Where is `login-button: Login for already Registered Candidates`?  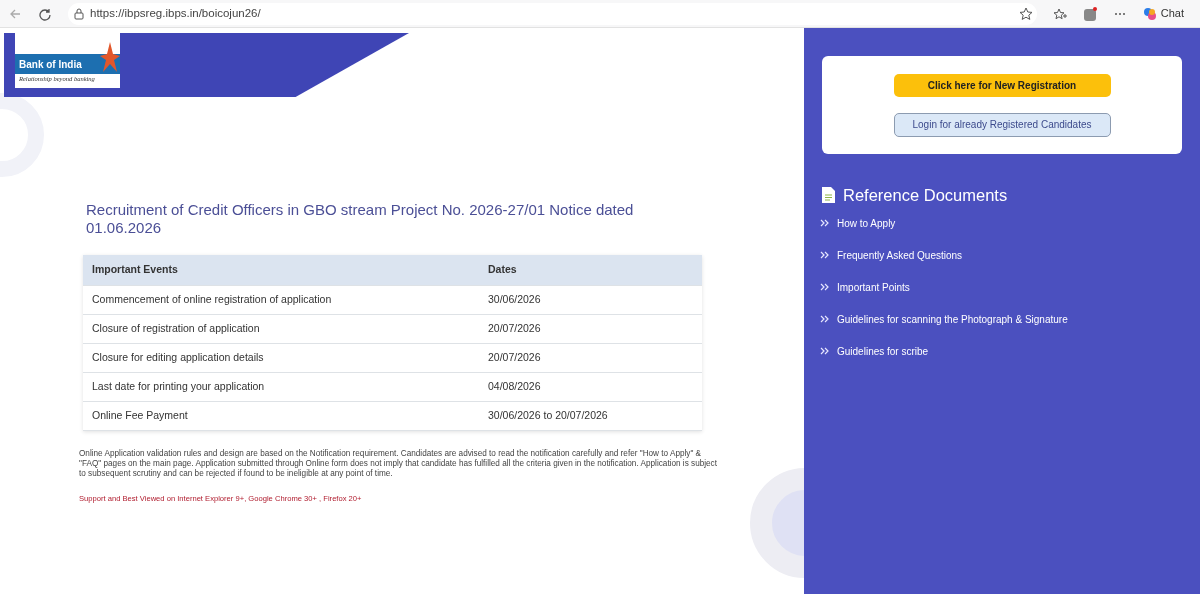 login-button: Login for already Registered Candidates is located at coordinates (1002, 124).